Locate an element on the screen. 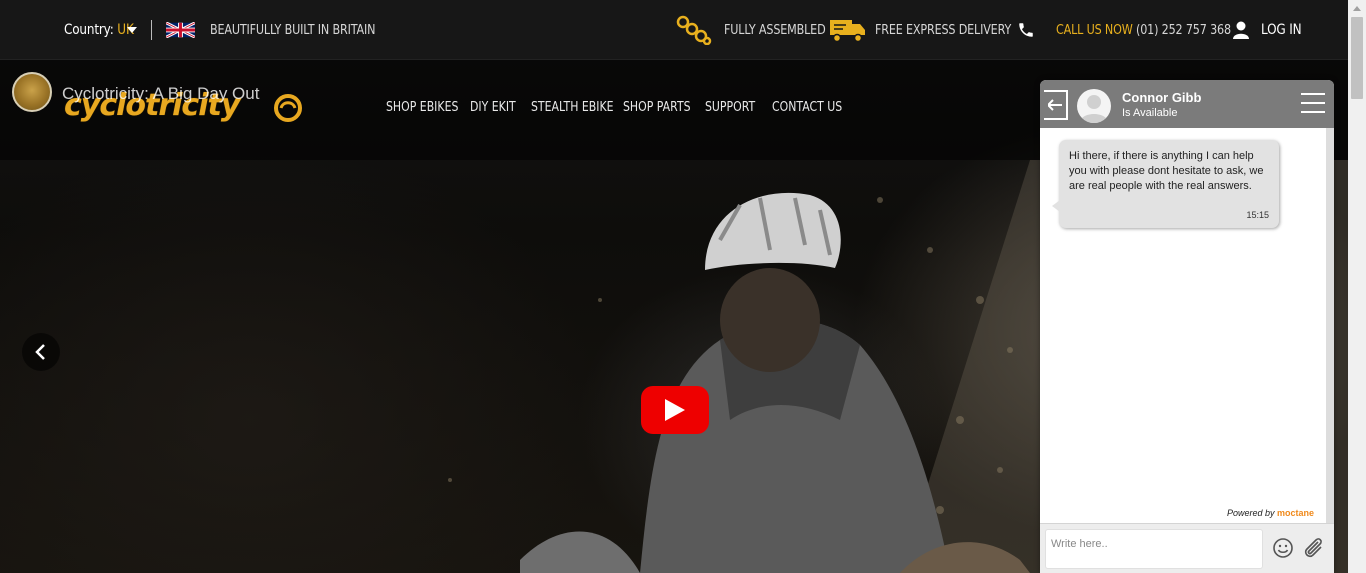 The height and width of the screenshot is (573, 1366). chat-back-button is located at coordinates (1056, 105).